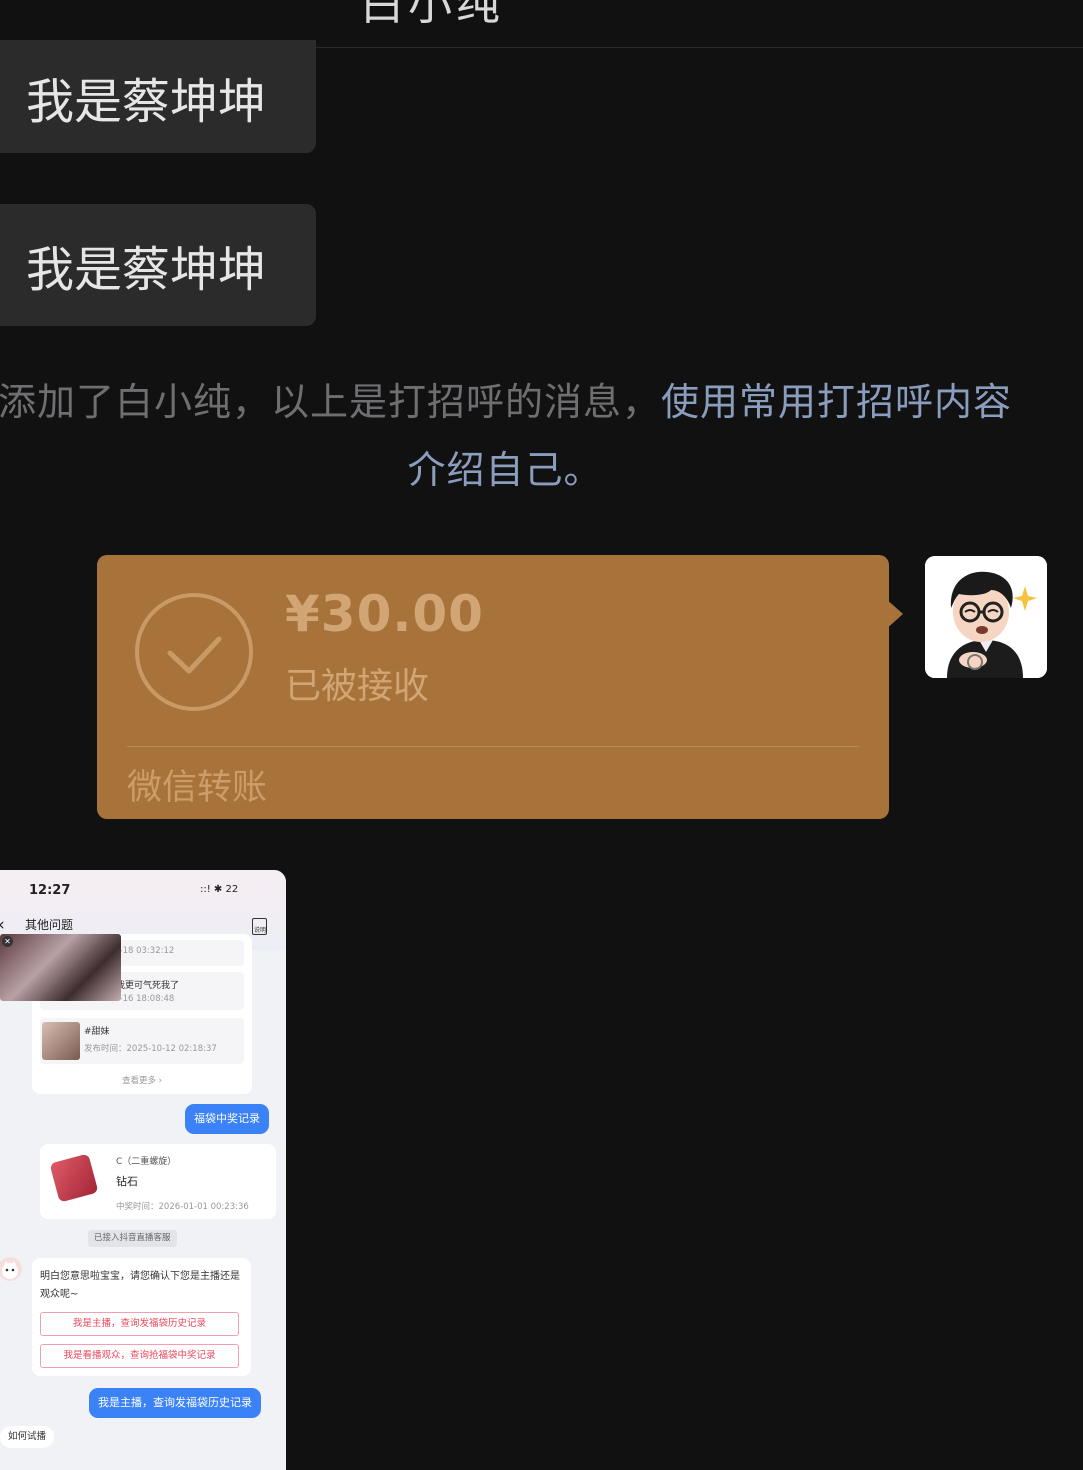  Describe the element at coordinates (150, 1049) in the screenshot. I see `row-time: 发布时间：2025-10-12 02:18:37` at that location.